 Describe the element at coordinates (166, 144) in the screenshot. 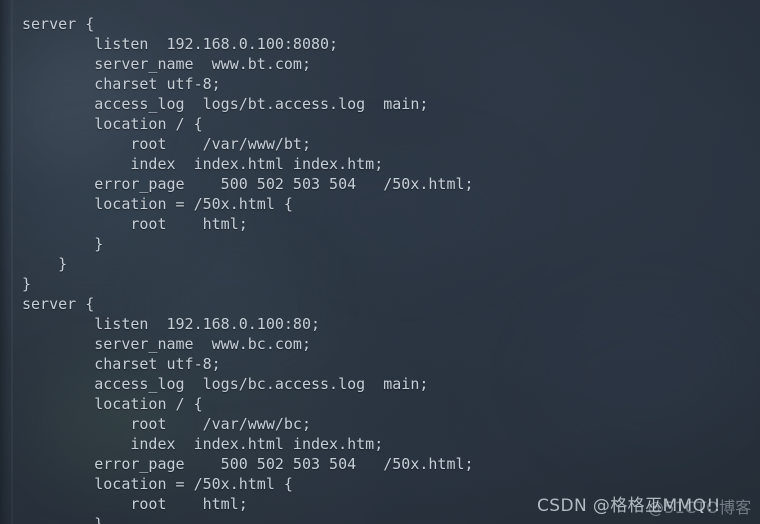

I see `code-line: root /var/www/bt;` at that location.